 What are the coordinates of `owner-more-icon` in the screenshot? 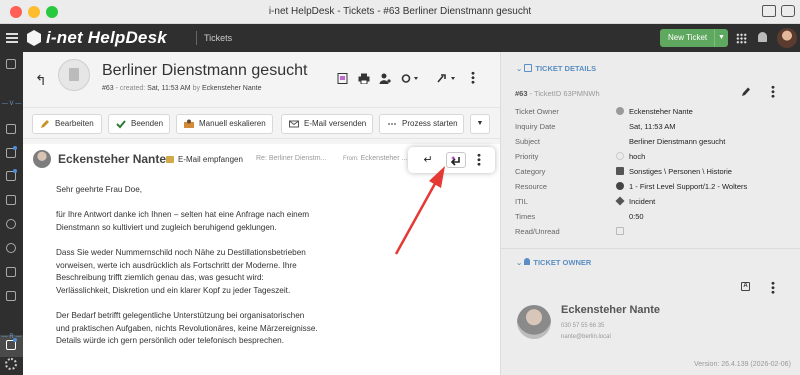 It's located at (773, 287).